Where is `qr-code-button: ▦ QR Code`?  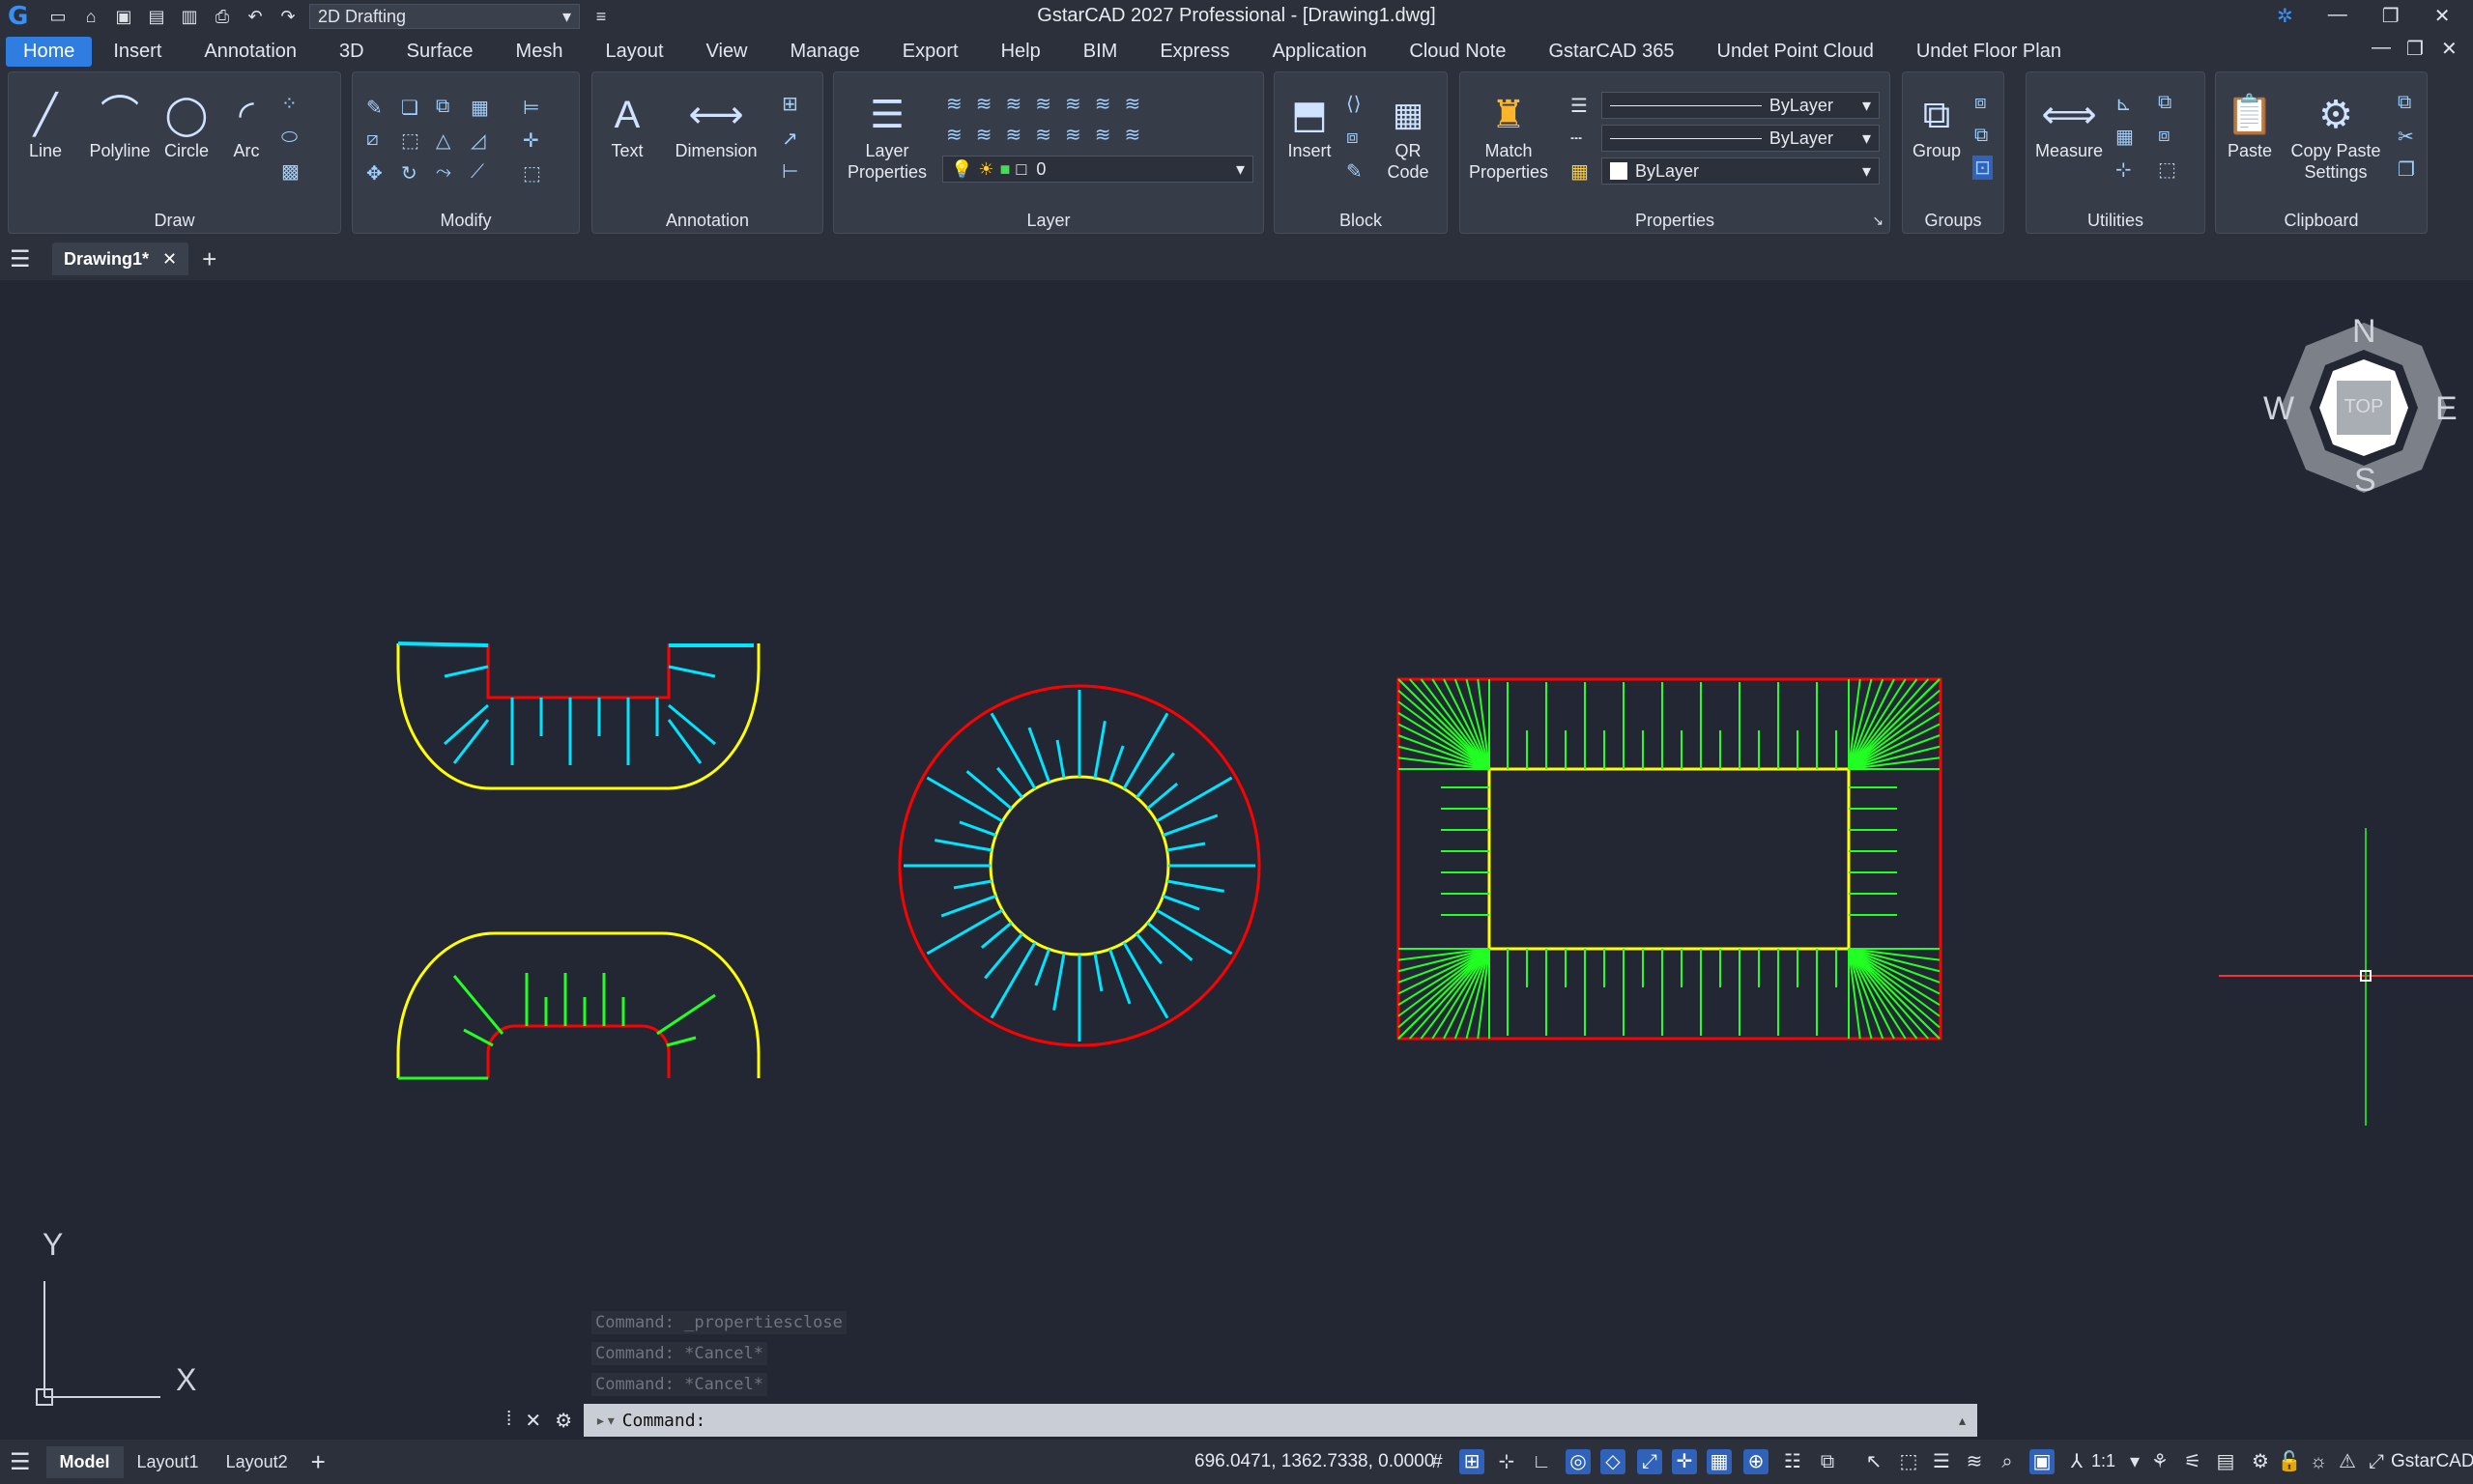 qr-code-button: ▦ QR Code is located at coordinates (1408, 137).